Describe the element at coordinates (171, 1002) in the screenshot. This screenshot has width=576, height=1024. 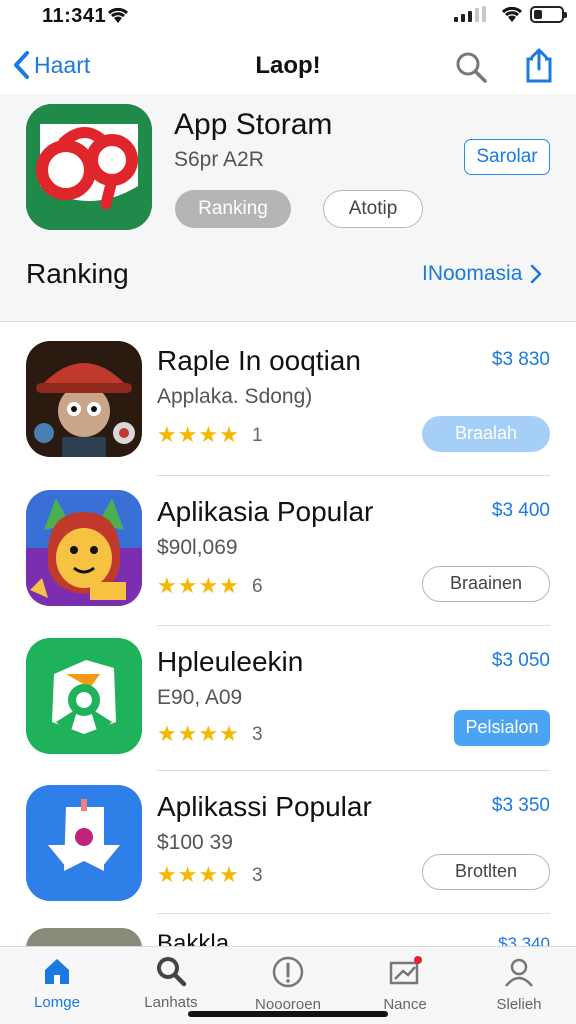
I see `tab-label: Lanhats` at that location.